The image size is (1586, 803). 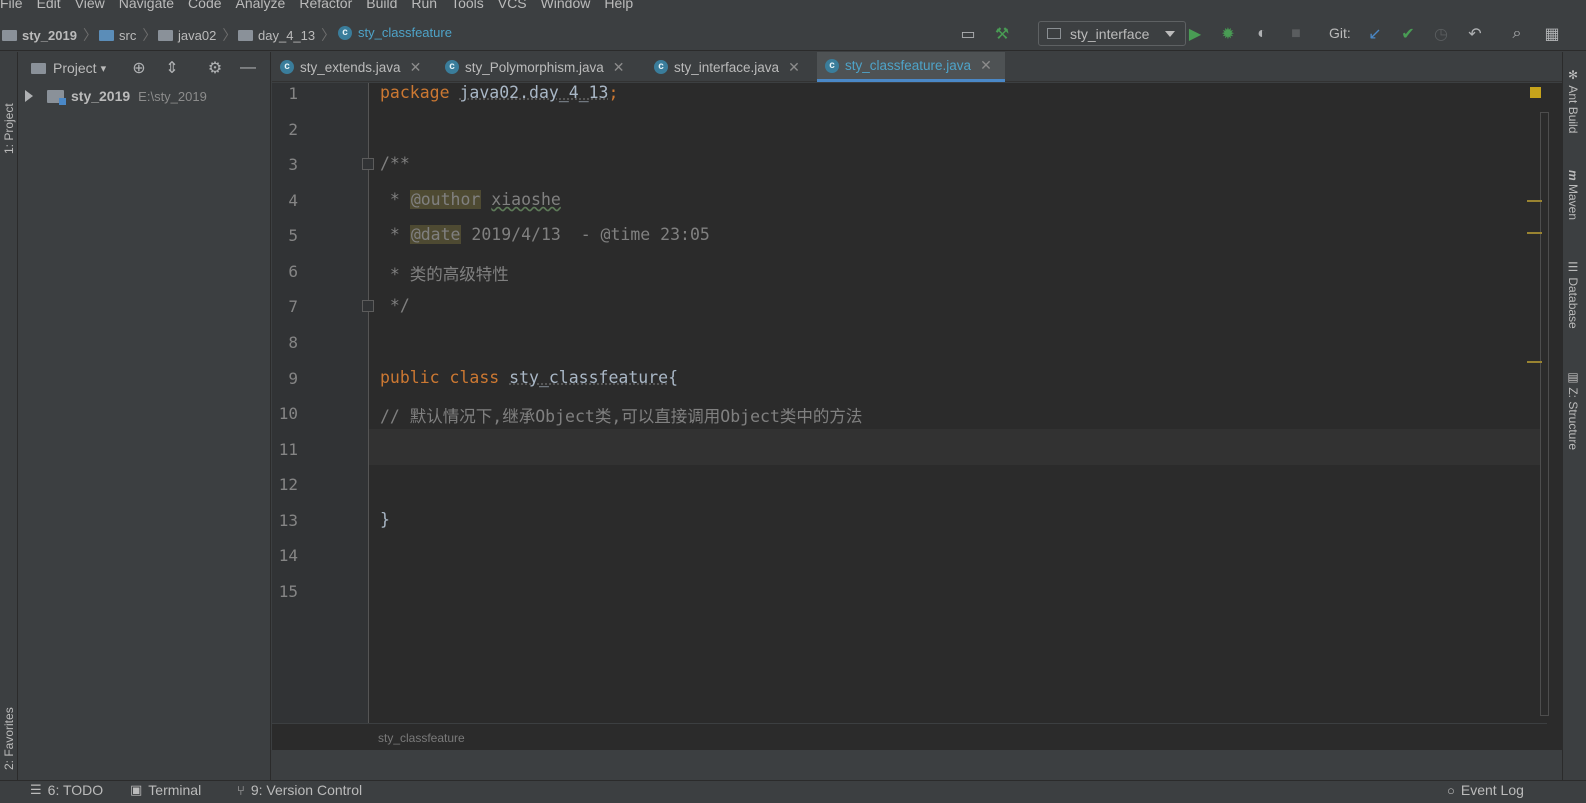 What do you see at coordinates (499, 92) in the screenshot?
I see `code-line-1: package java02.day_4_13;` at bounding box center [499, 92].